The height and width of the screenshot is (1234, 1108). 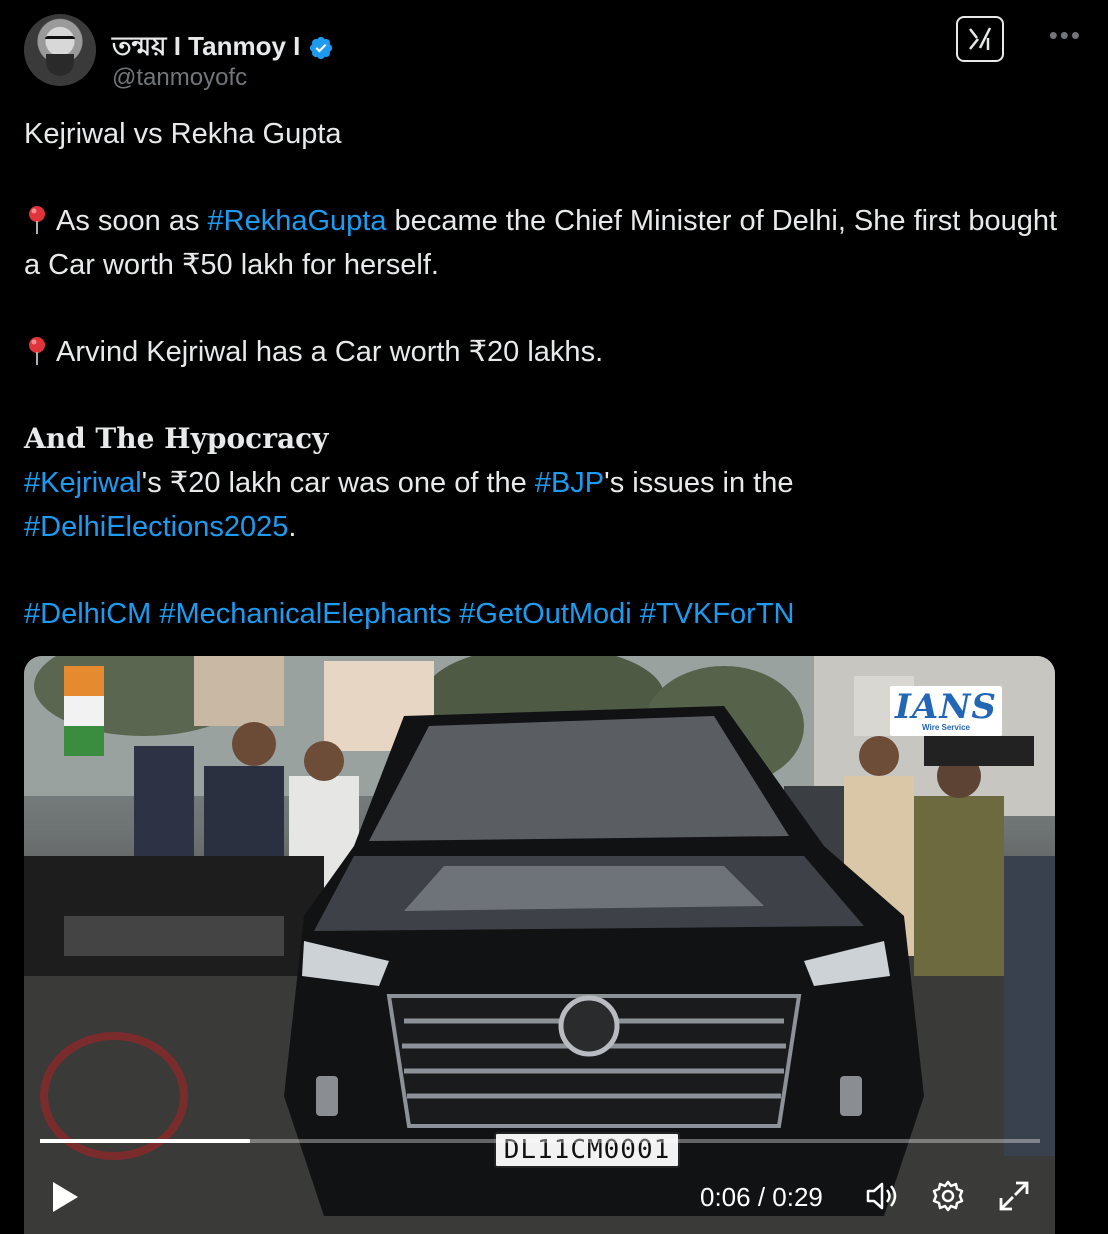 I want to click on hashtag-link: #GetOutModi, so click(x=545, y=614).